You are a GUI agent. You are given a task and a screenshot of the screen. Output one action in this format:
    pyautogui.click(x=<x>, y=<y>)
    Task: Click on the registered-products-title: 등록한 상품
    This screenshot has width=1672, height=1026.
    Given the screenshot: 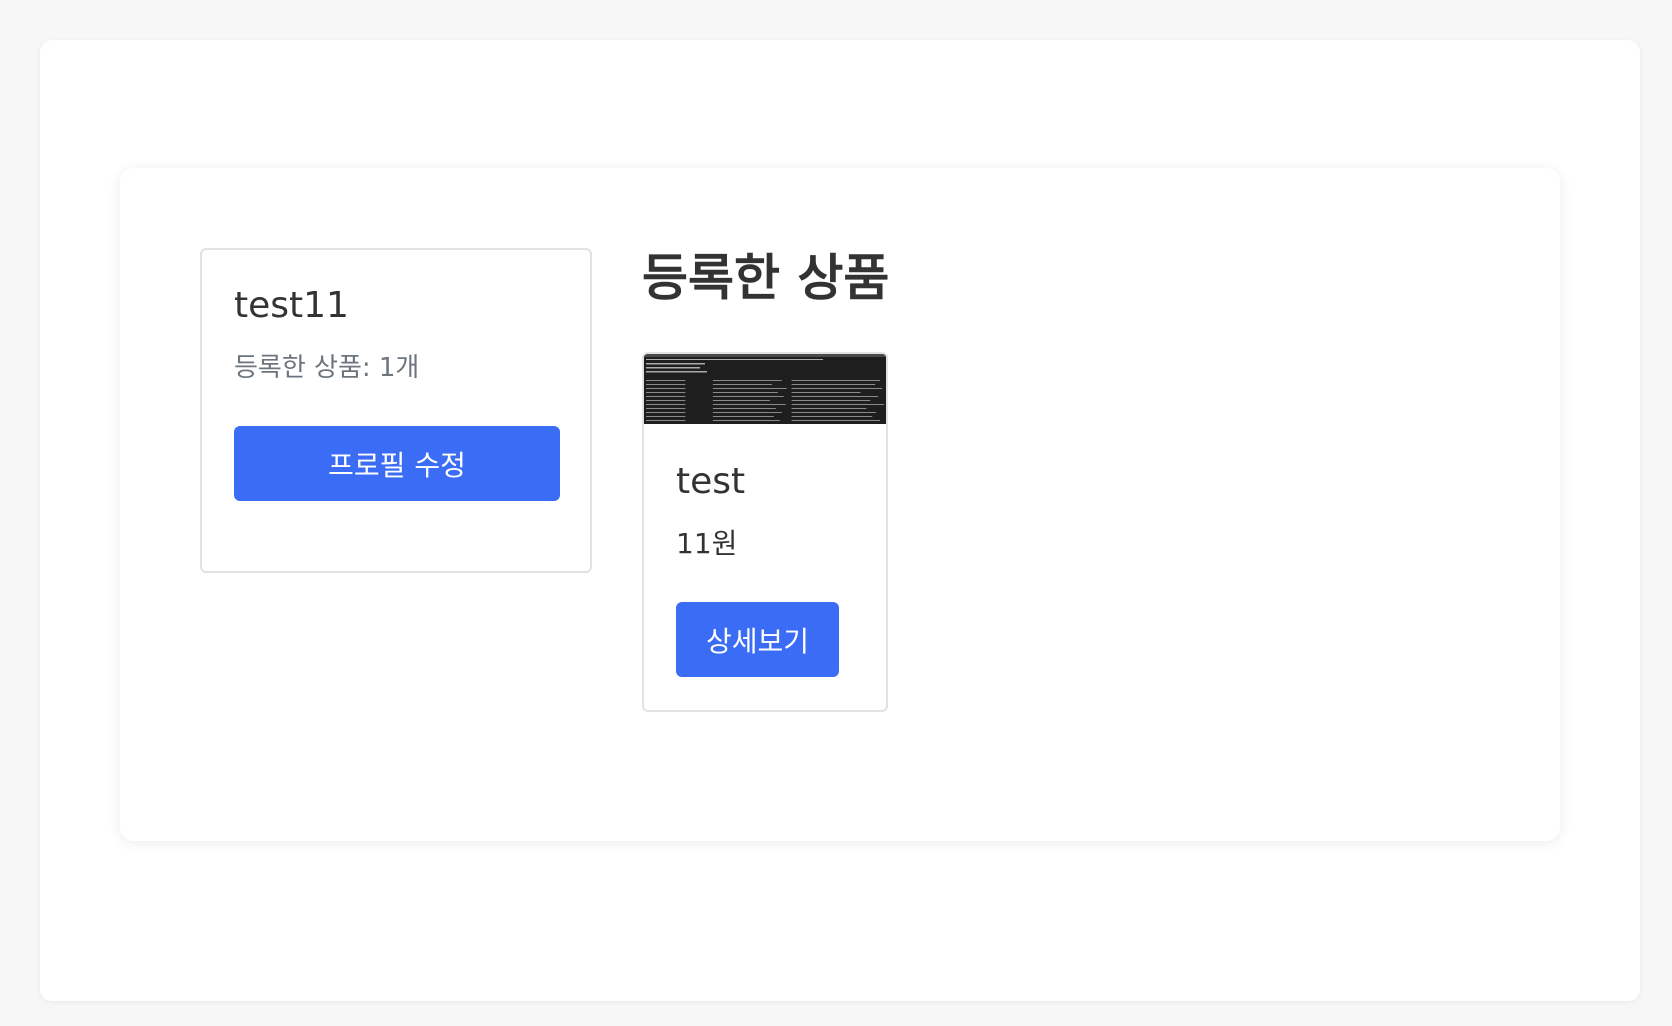 What is the action you would take?
    pyautogui.click(x=766, y=278)
    